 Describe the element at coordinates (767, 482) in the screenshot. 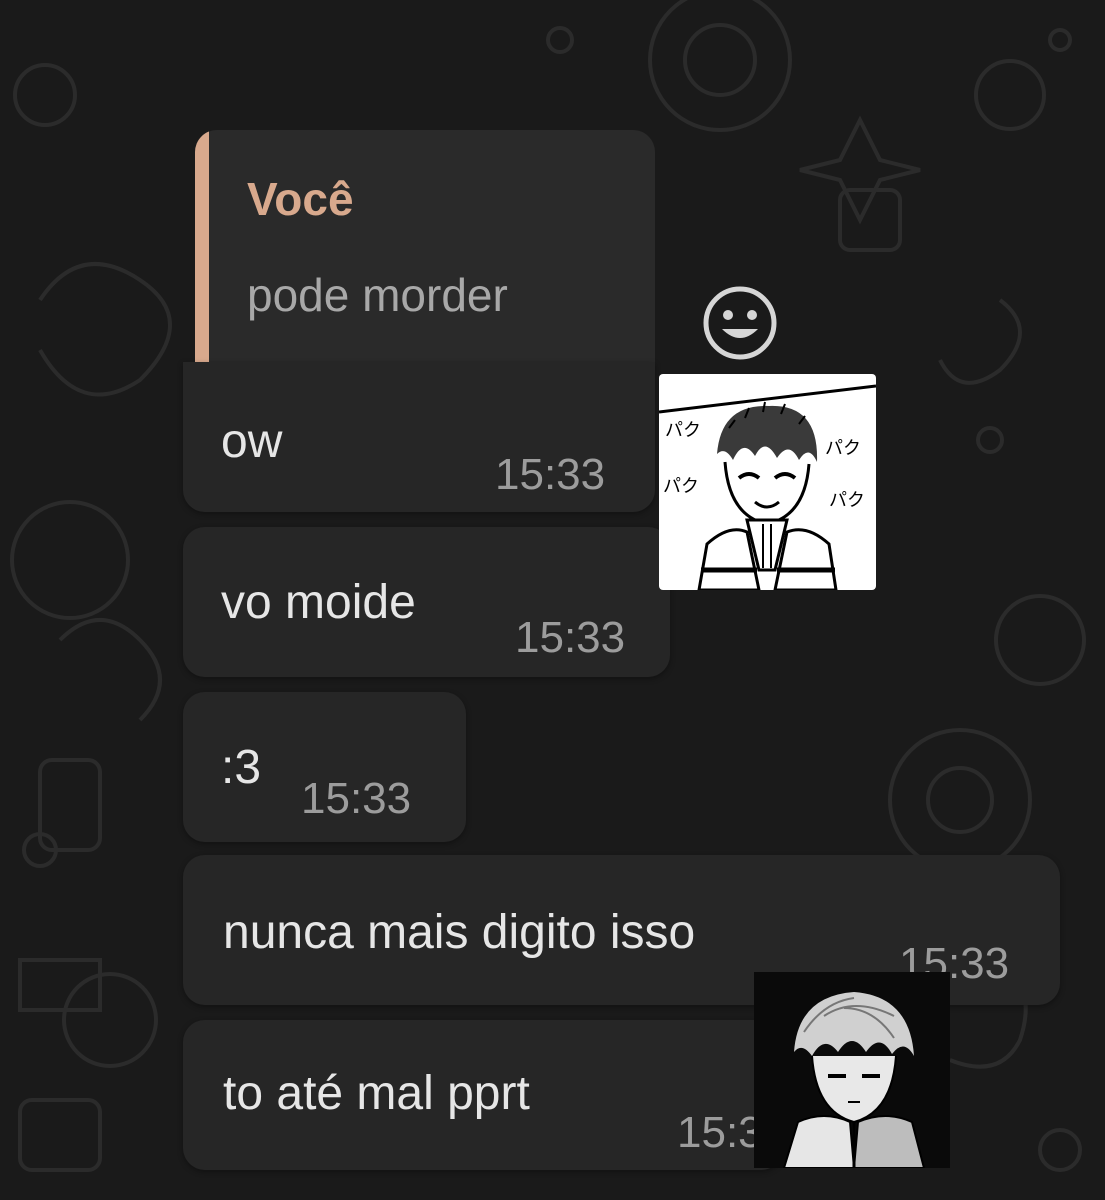

I see `manga-boy-smiling-sticker: パク パク パク パク` at that location.